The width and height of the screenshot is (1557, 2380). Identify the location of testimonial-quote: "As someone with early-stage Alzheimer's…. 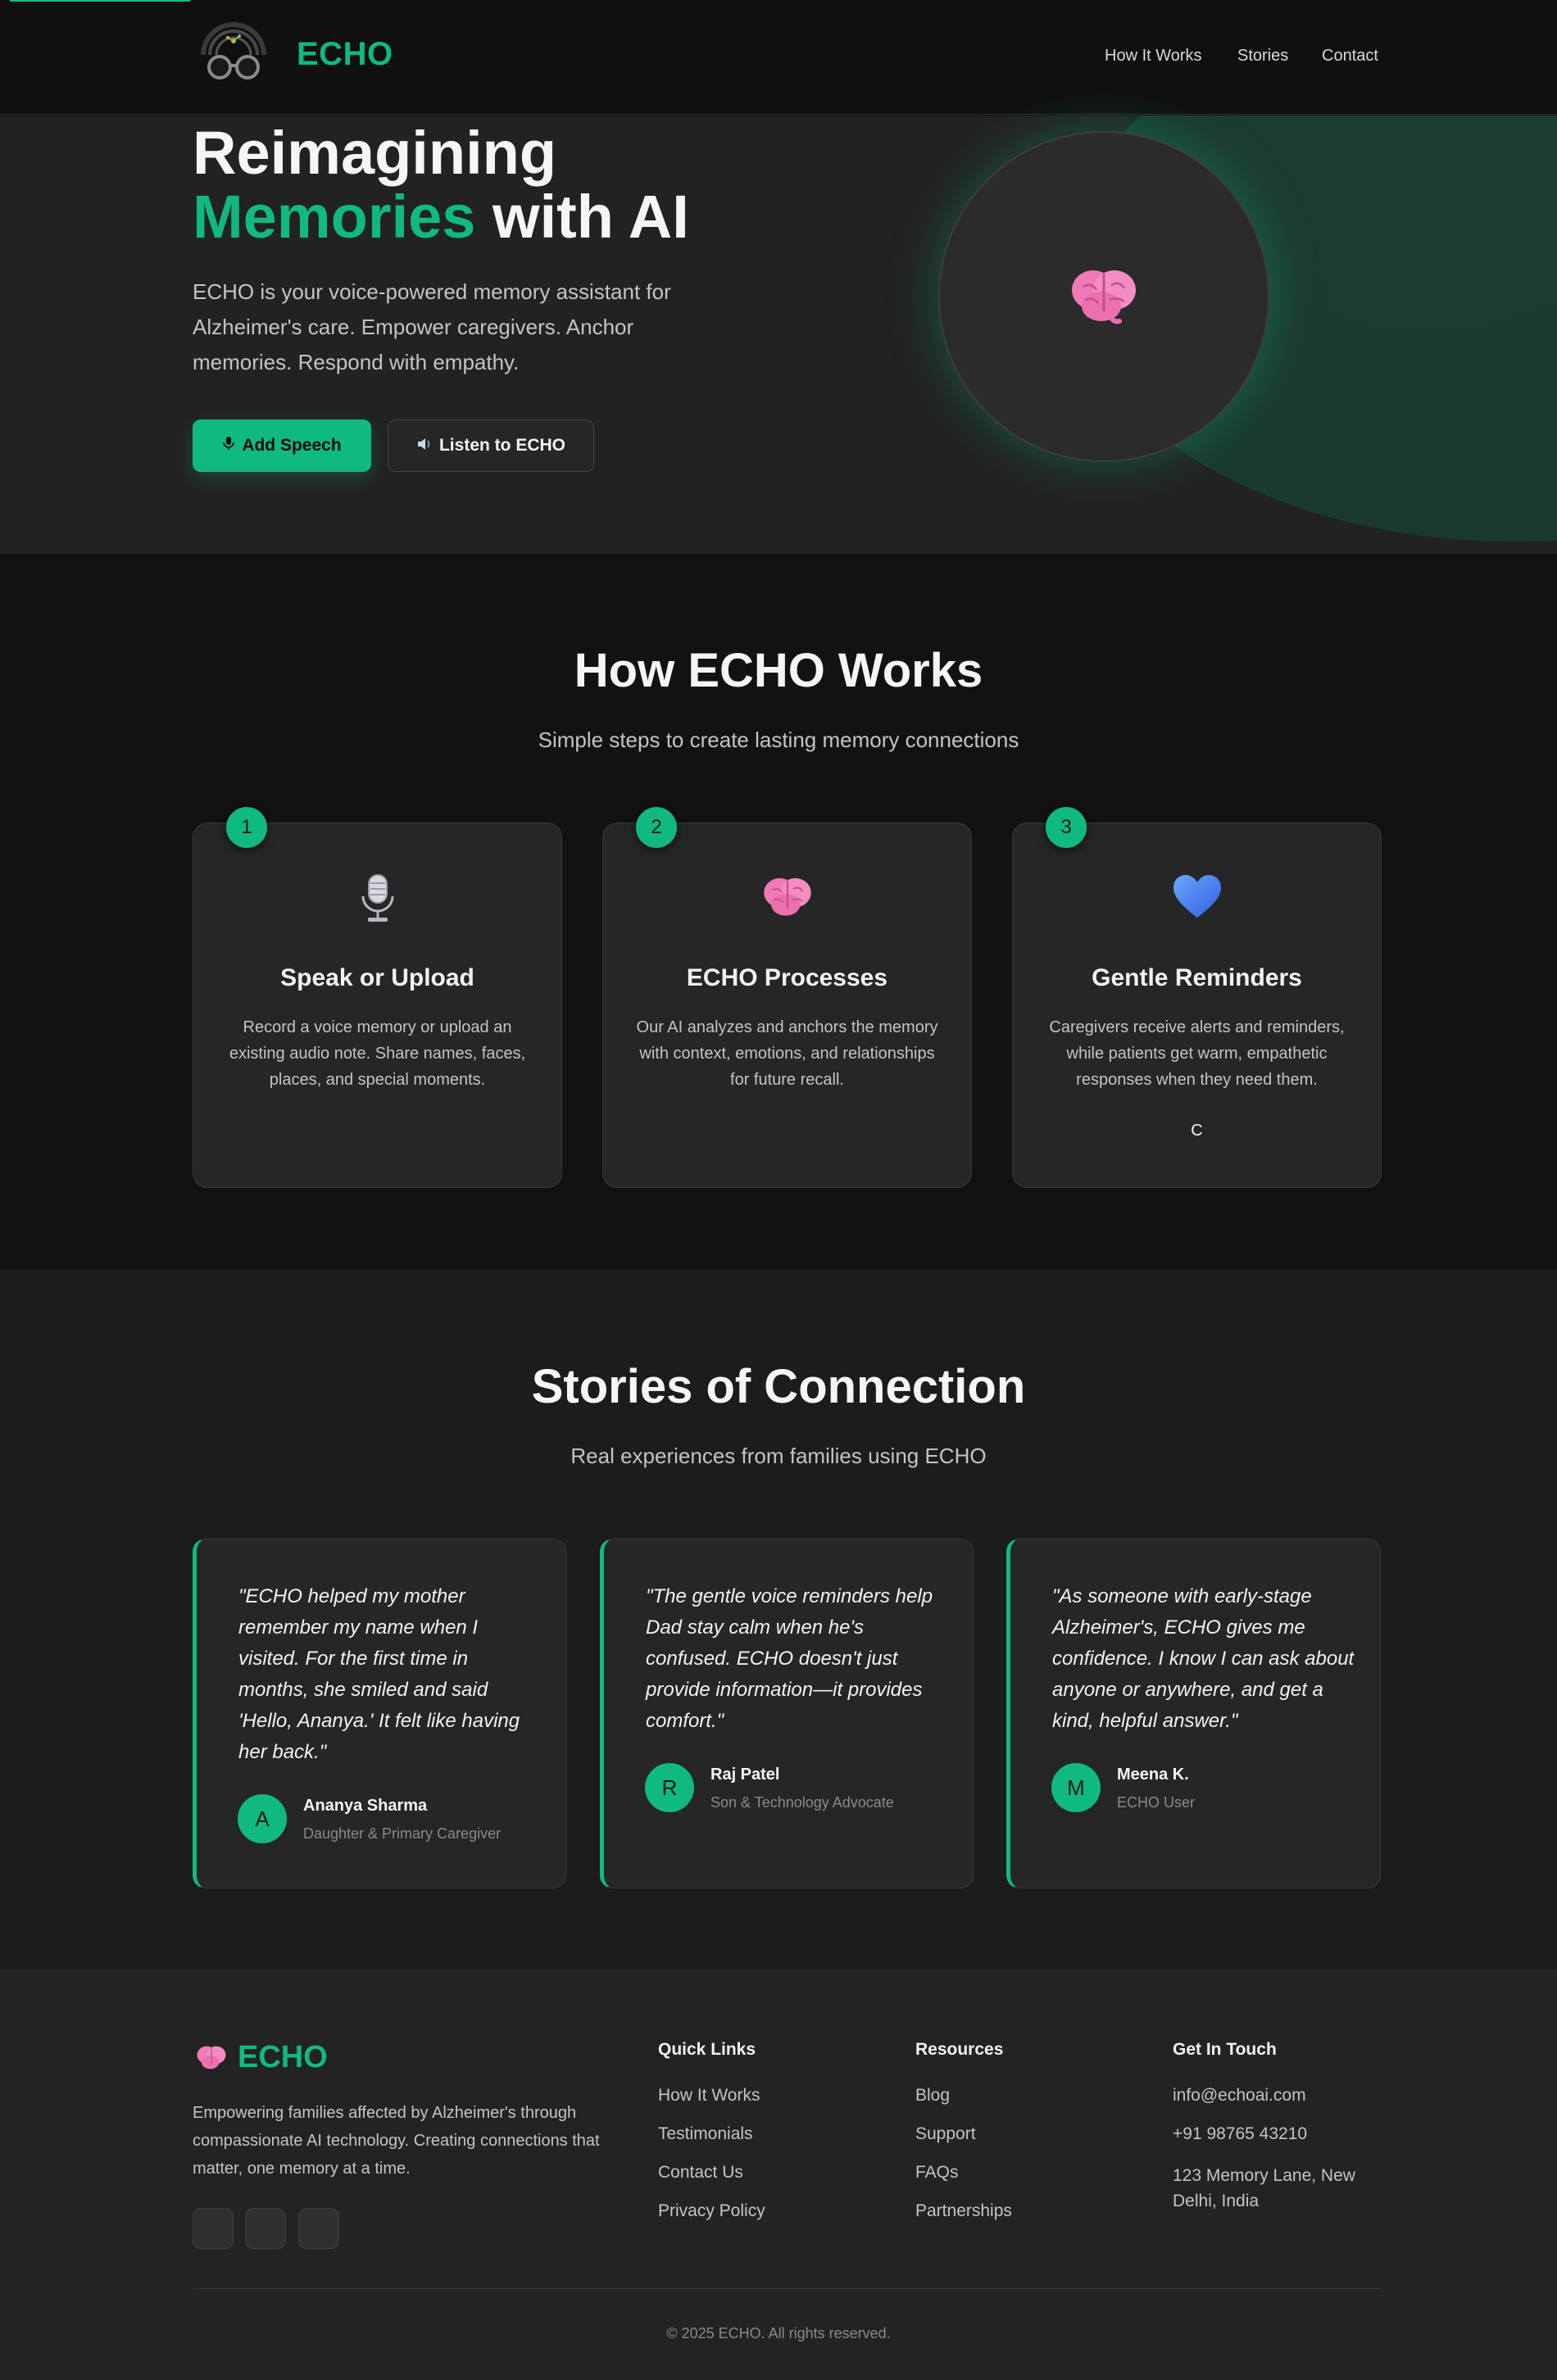
(1204, 1659).